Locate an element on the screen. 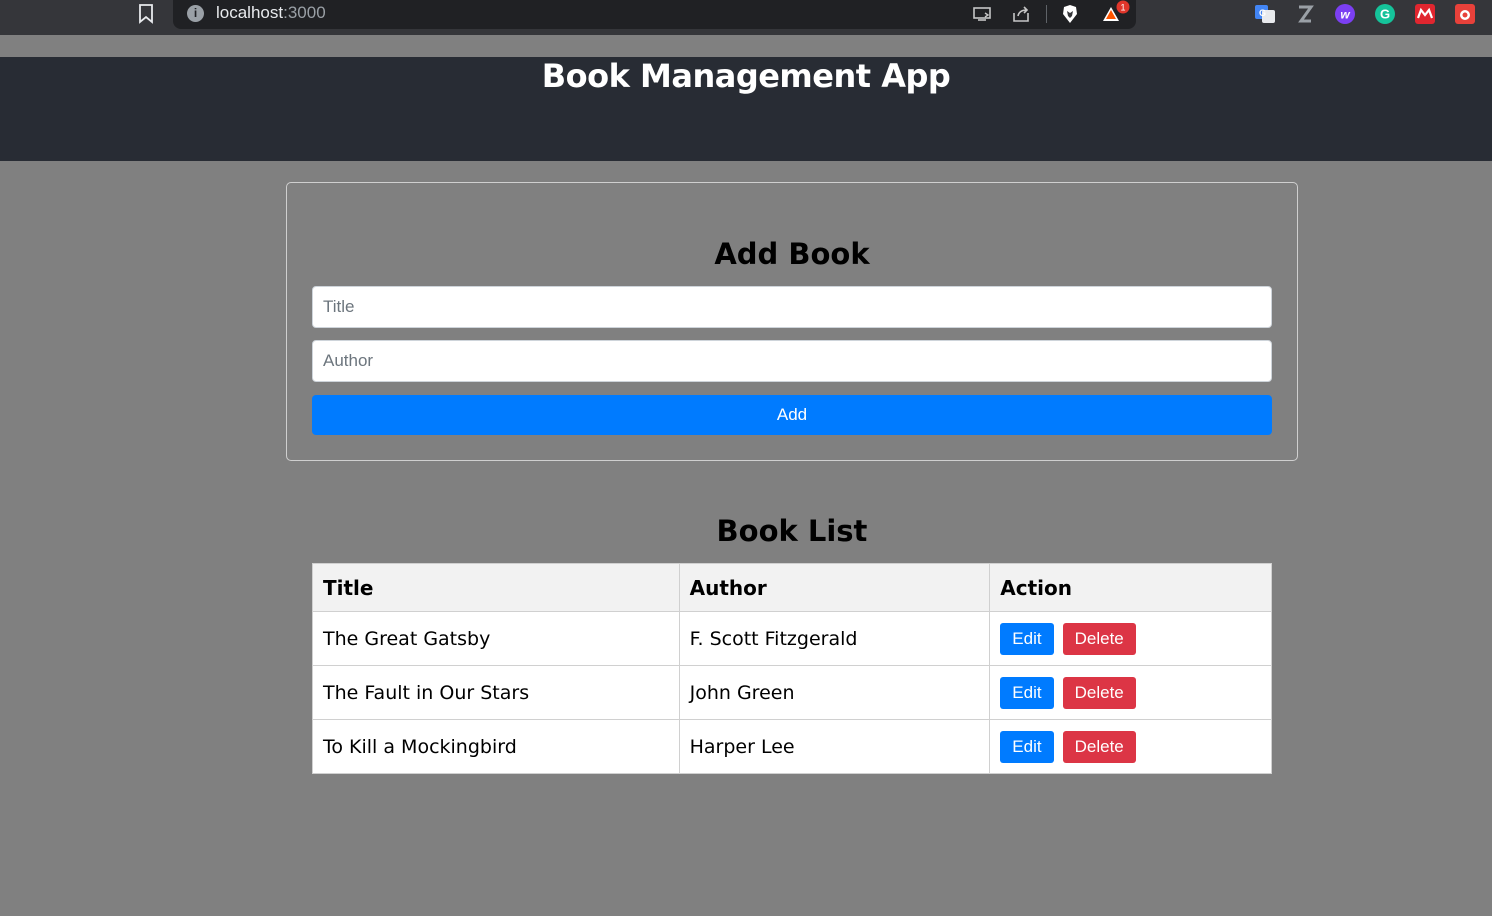 The image size is (1492, 916). ad-extension-icon is located at coordinates (1465, 14).